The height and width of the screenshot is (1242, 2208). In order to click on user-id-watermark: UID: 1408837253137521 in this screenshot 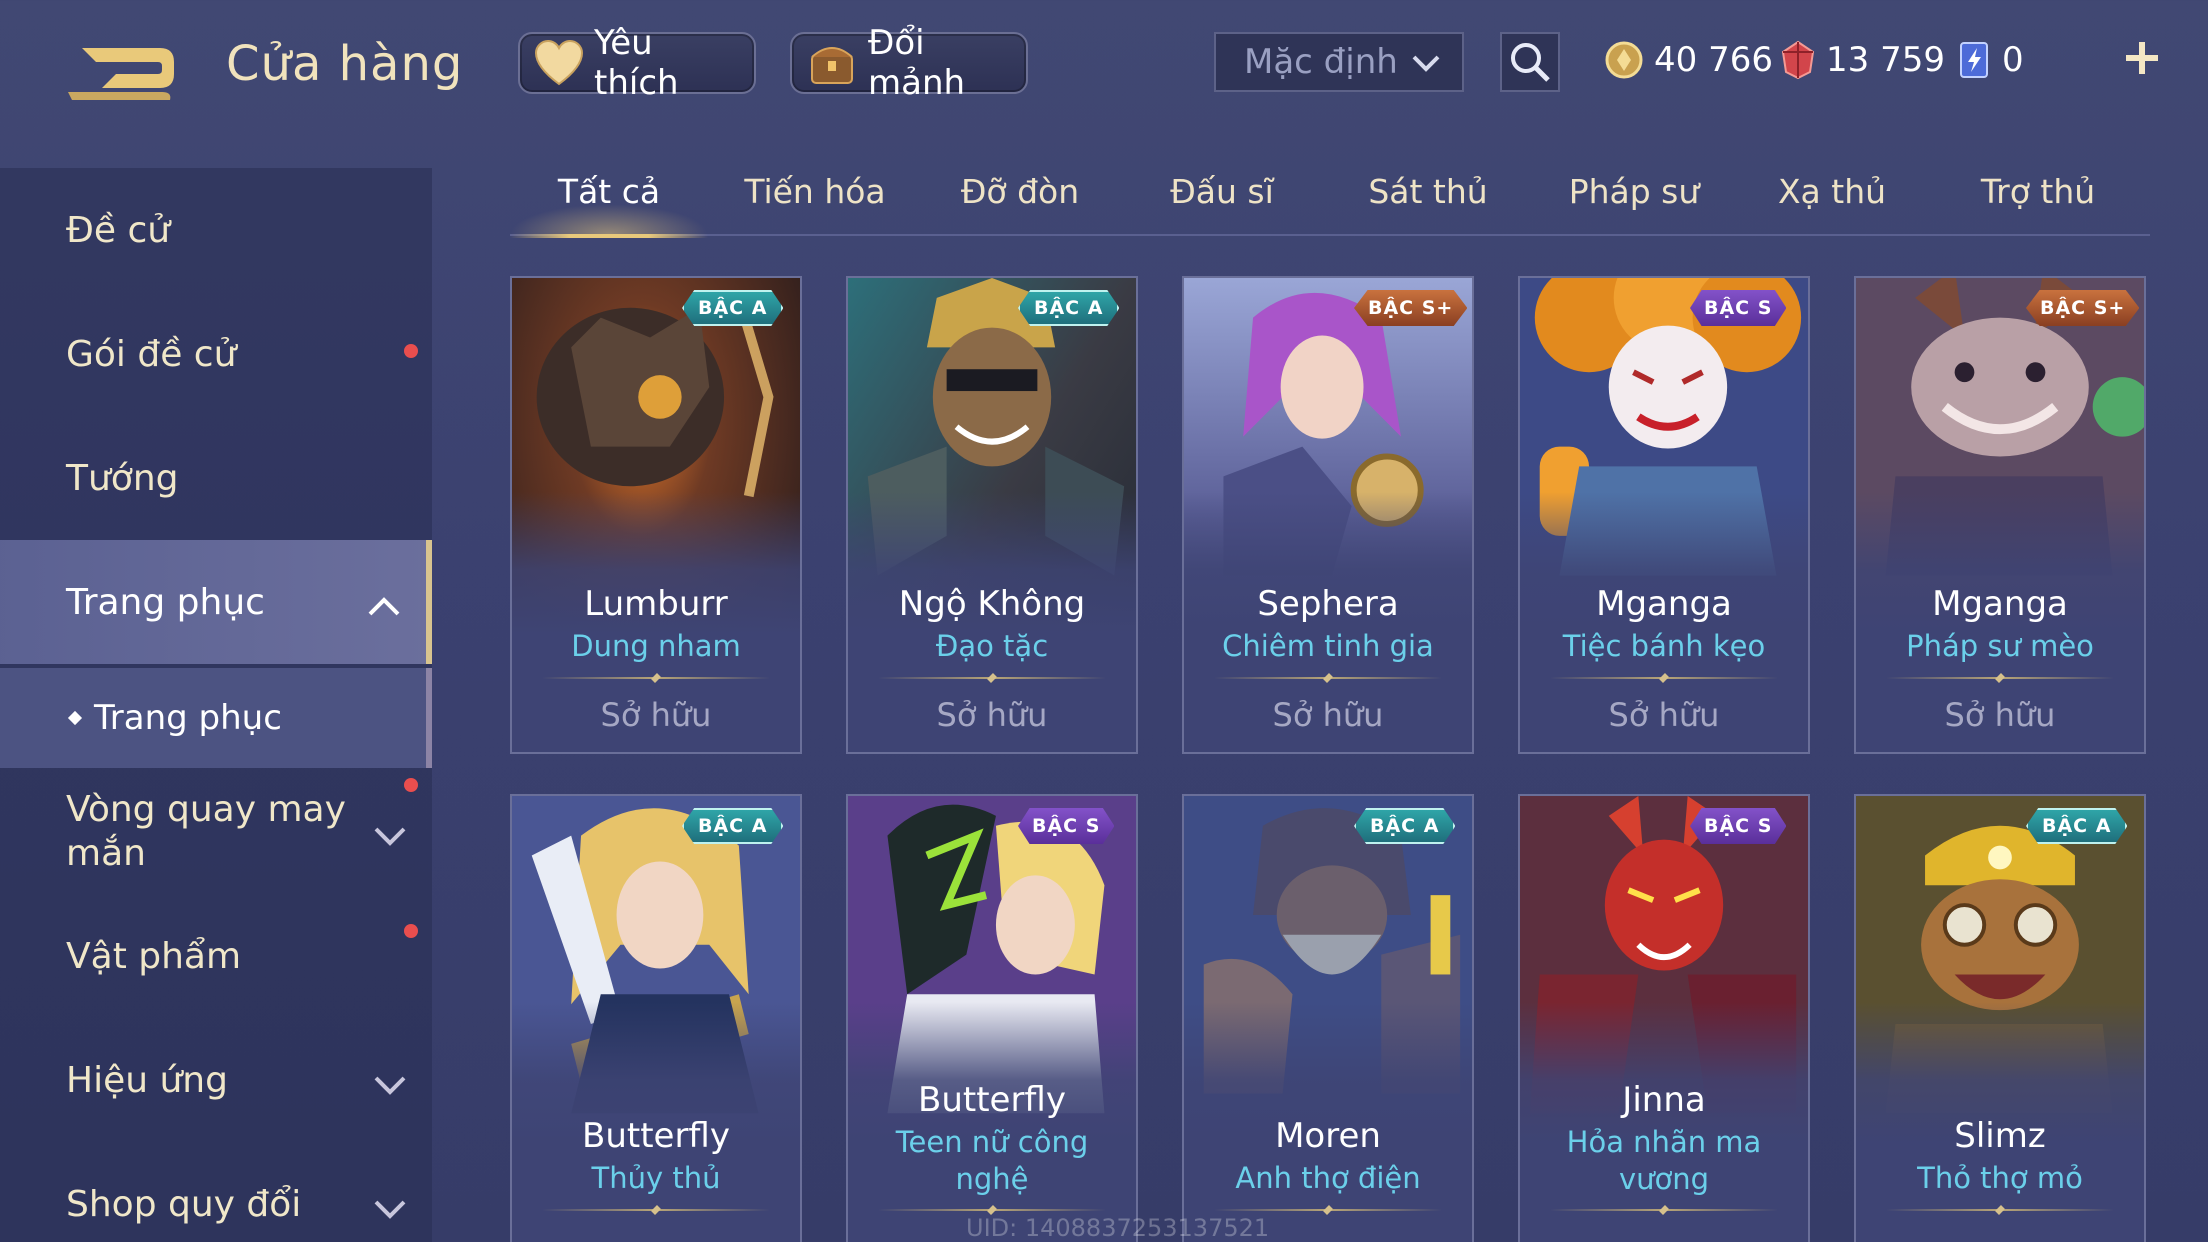, I will do `click(1118, 1228)`.